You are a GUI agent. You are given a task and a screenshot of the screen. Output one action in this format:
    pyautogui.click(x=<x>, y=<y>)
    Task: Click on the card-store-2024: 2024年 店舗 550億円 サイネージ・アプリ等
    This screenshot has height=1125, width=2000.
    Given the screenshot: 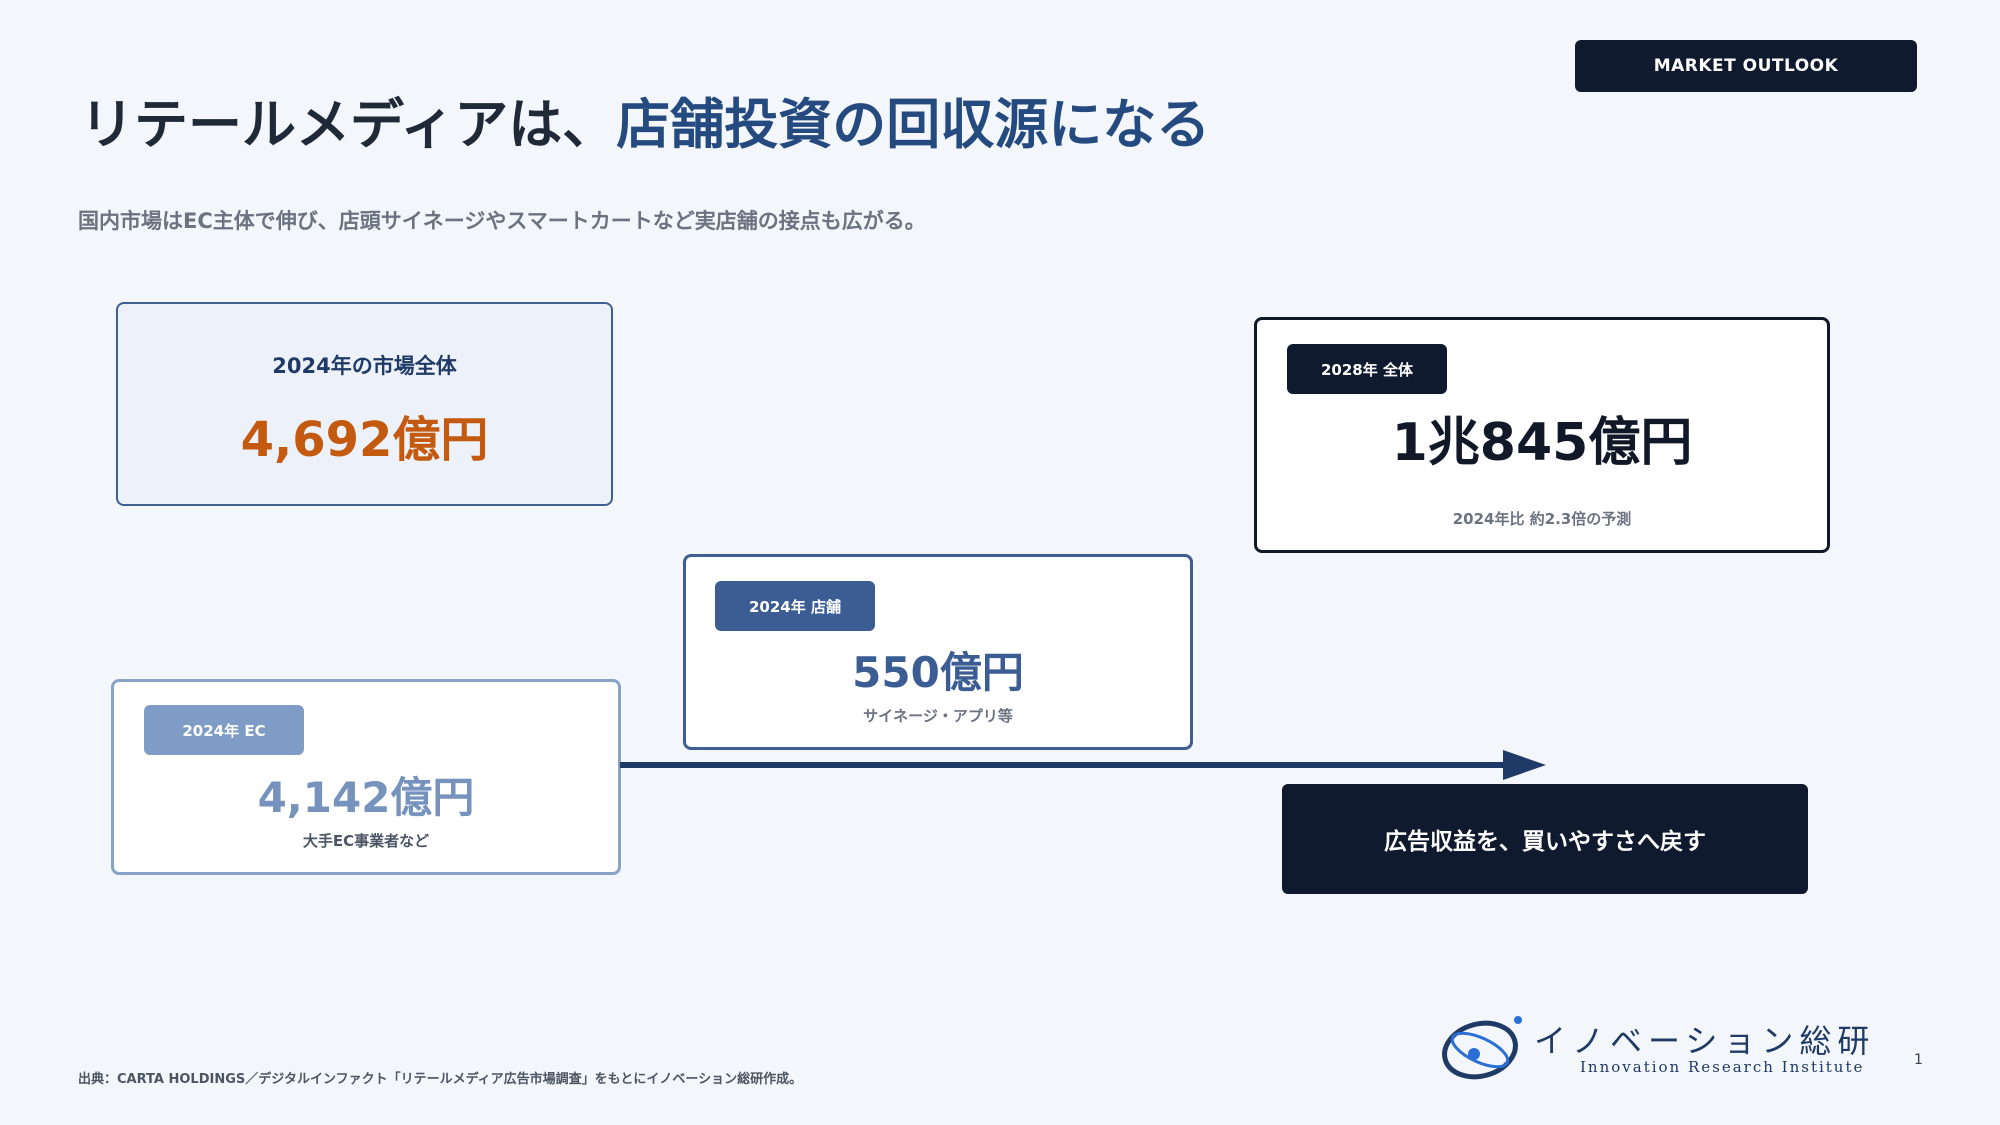 What is the action you would take?
    pyautogui.click(x=938, y=652)
    